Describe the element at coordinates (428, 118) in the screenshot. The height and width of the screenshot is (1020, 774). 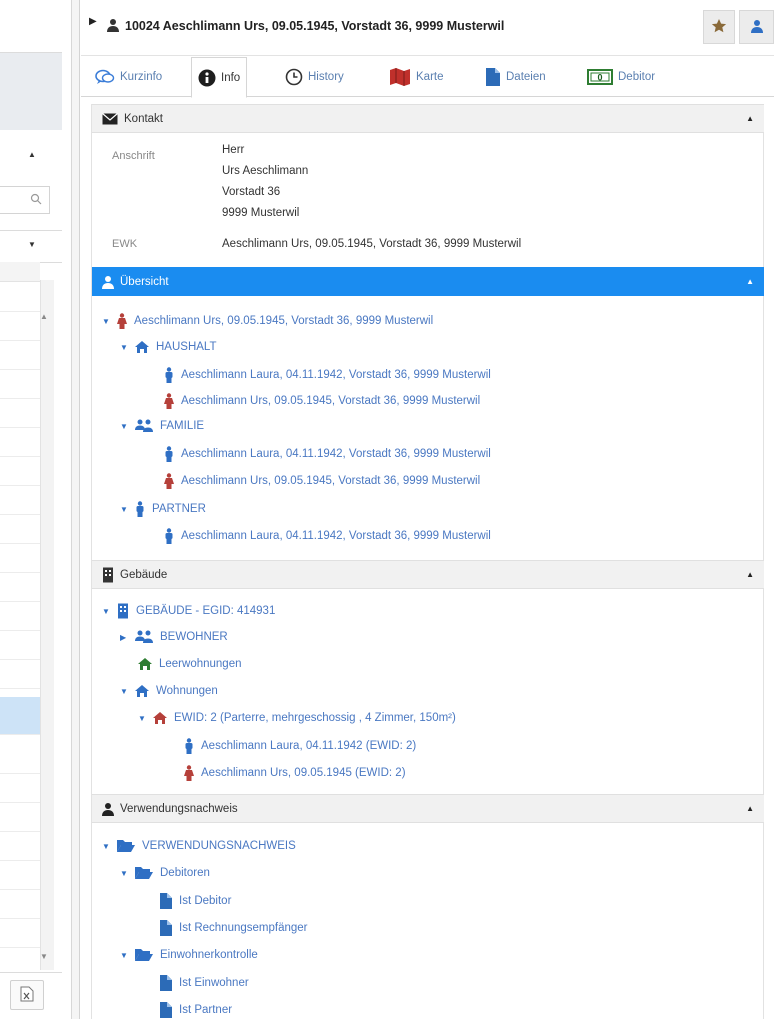
I see `section-header-kontakt: Kontakt ▲` at that location.